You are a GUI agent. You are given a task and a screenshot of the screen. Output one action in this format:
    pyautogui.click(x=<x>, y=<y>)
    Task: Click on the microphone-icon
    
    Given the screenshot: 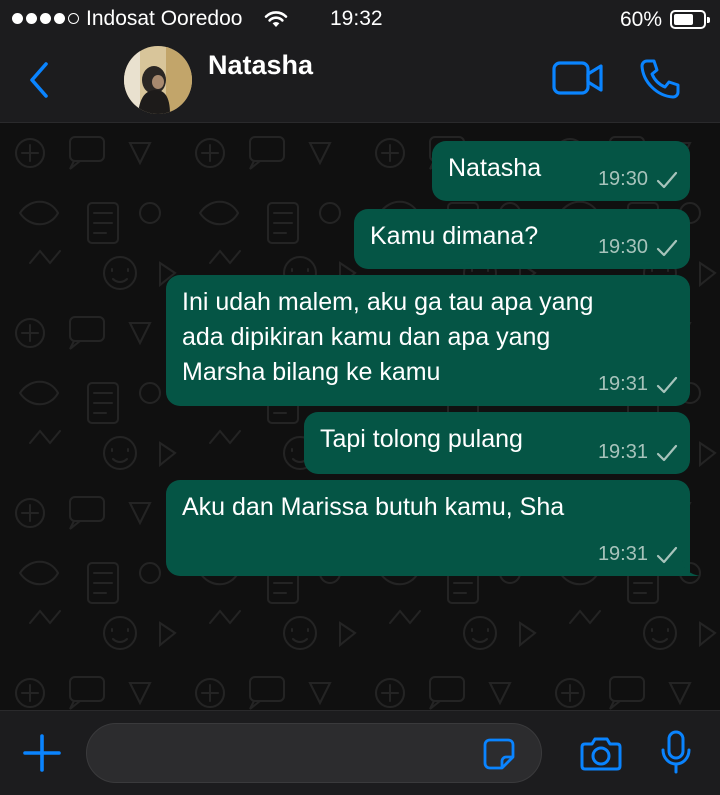 What is the action you would take?
    pyautogui.click(x=676, y=755)
    